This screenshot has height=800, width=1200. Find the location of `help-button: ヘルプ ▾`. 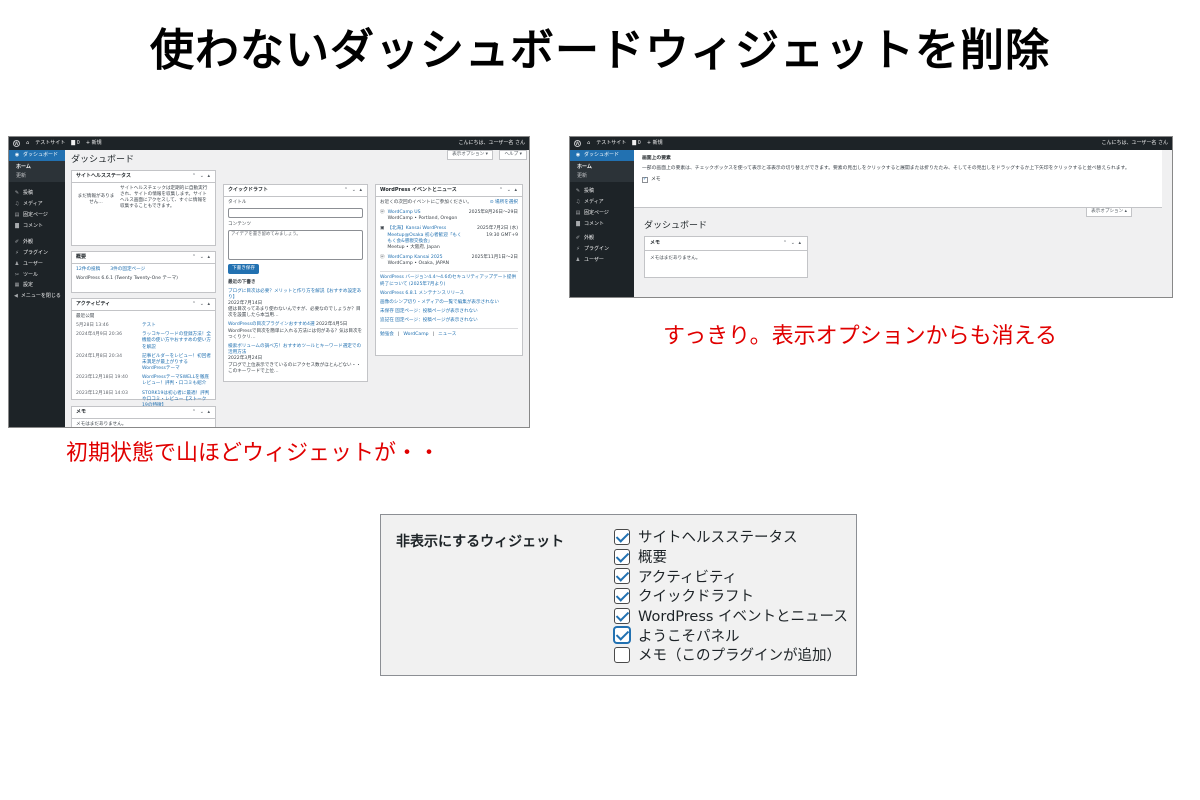

help-button: ヘルプ ▾ is located at coordinates (513, 155).